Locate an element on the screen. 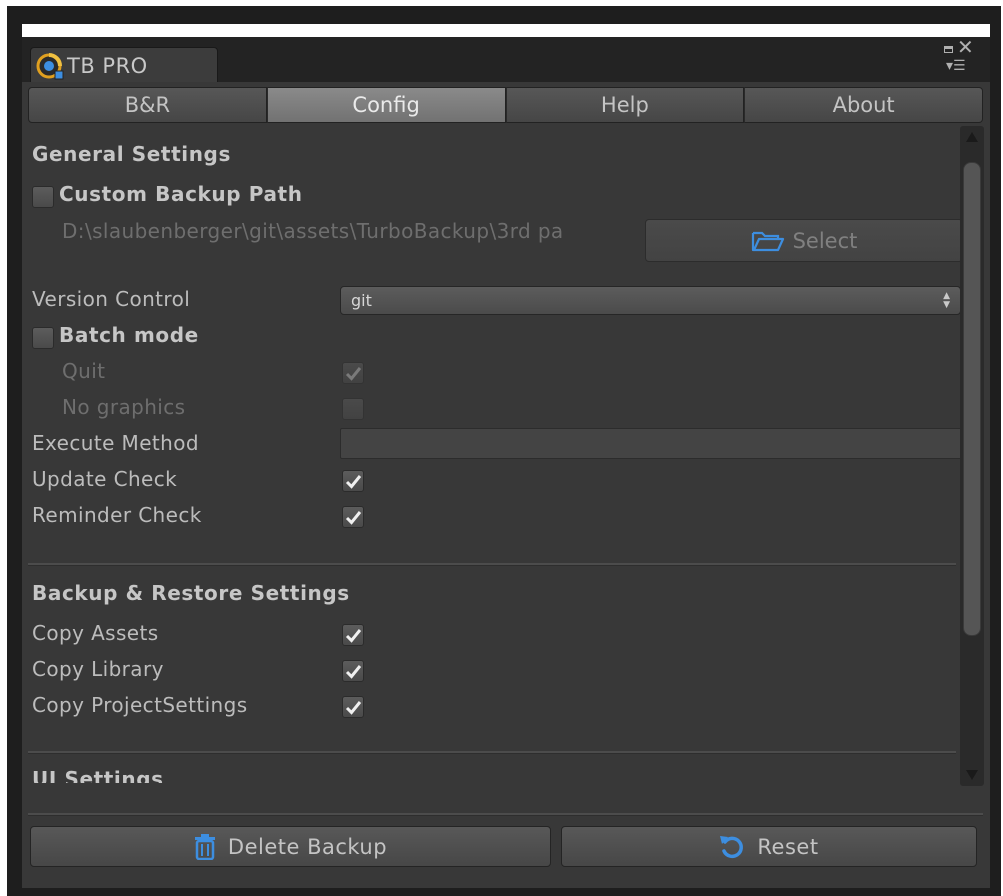 The image size is (1003, 896). ui-settings-heading: UI Settings is located at coordinates (98, 775).